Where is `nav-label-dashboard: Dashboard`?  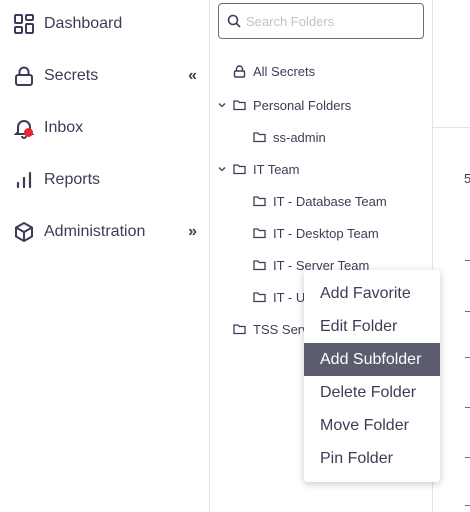 nav-label-dashboard: Dashboard is located at coordinates (83, 23).